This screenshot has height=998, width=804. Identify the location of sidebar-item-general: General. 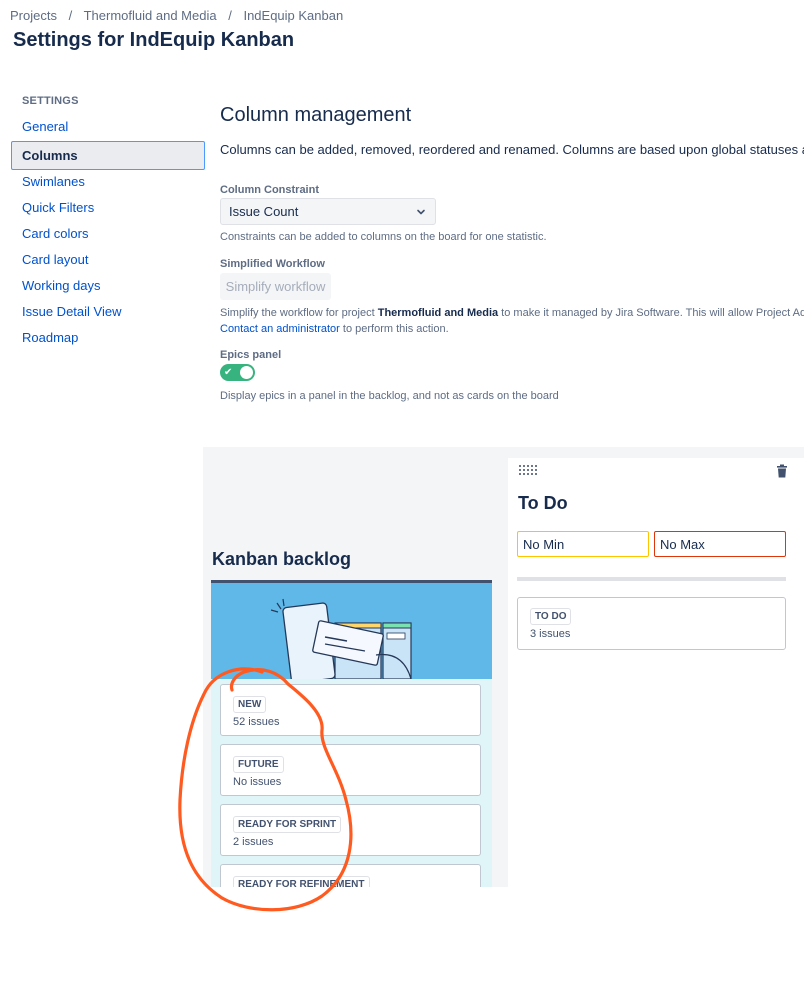
(108, 128).